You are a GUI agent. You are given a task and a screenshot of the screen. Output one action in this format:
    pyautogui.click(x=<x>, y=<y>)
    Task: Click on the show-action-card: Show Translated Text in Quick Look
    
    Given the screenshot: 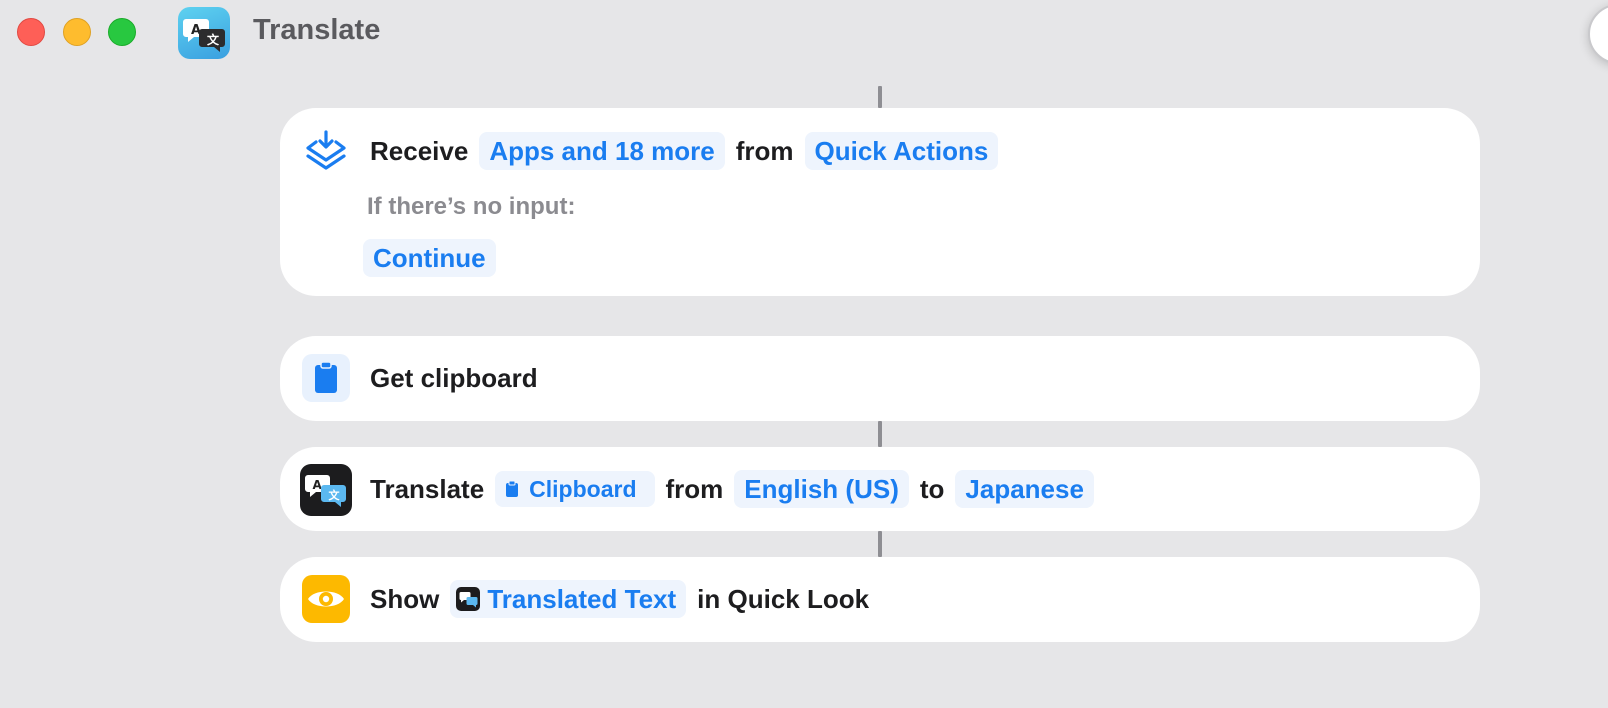 What is the action you would take?
    pyautogui.click(x=880, y=599)
    